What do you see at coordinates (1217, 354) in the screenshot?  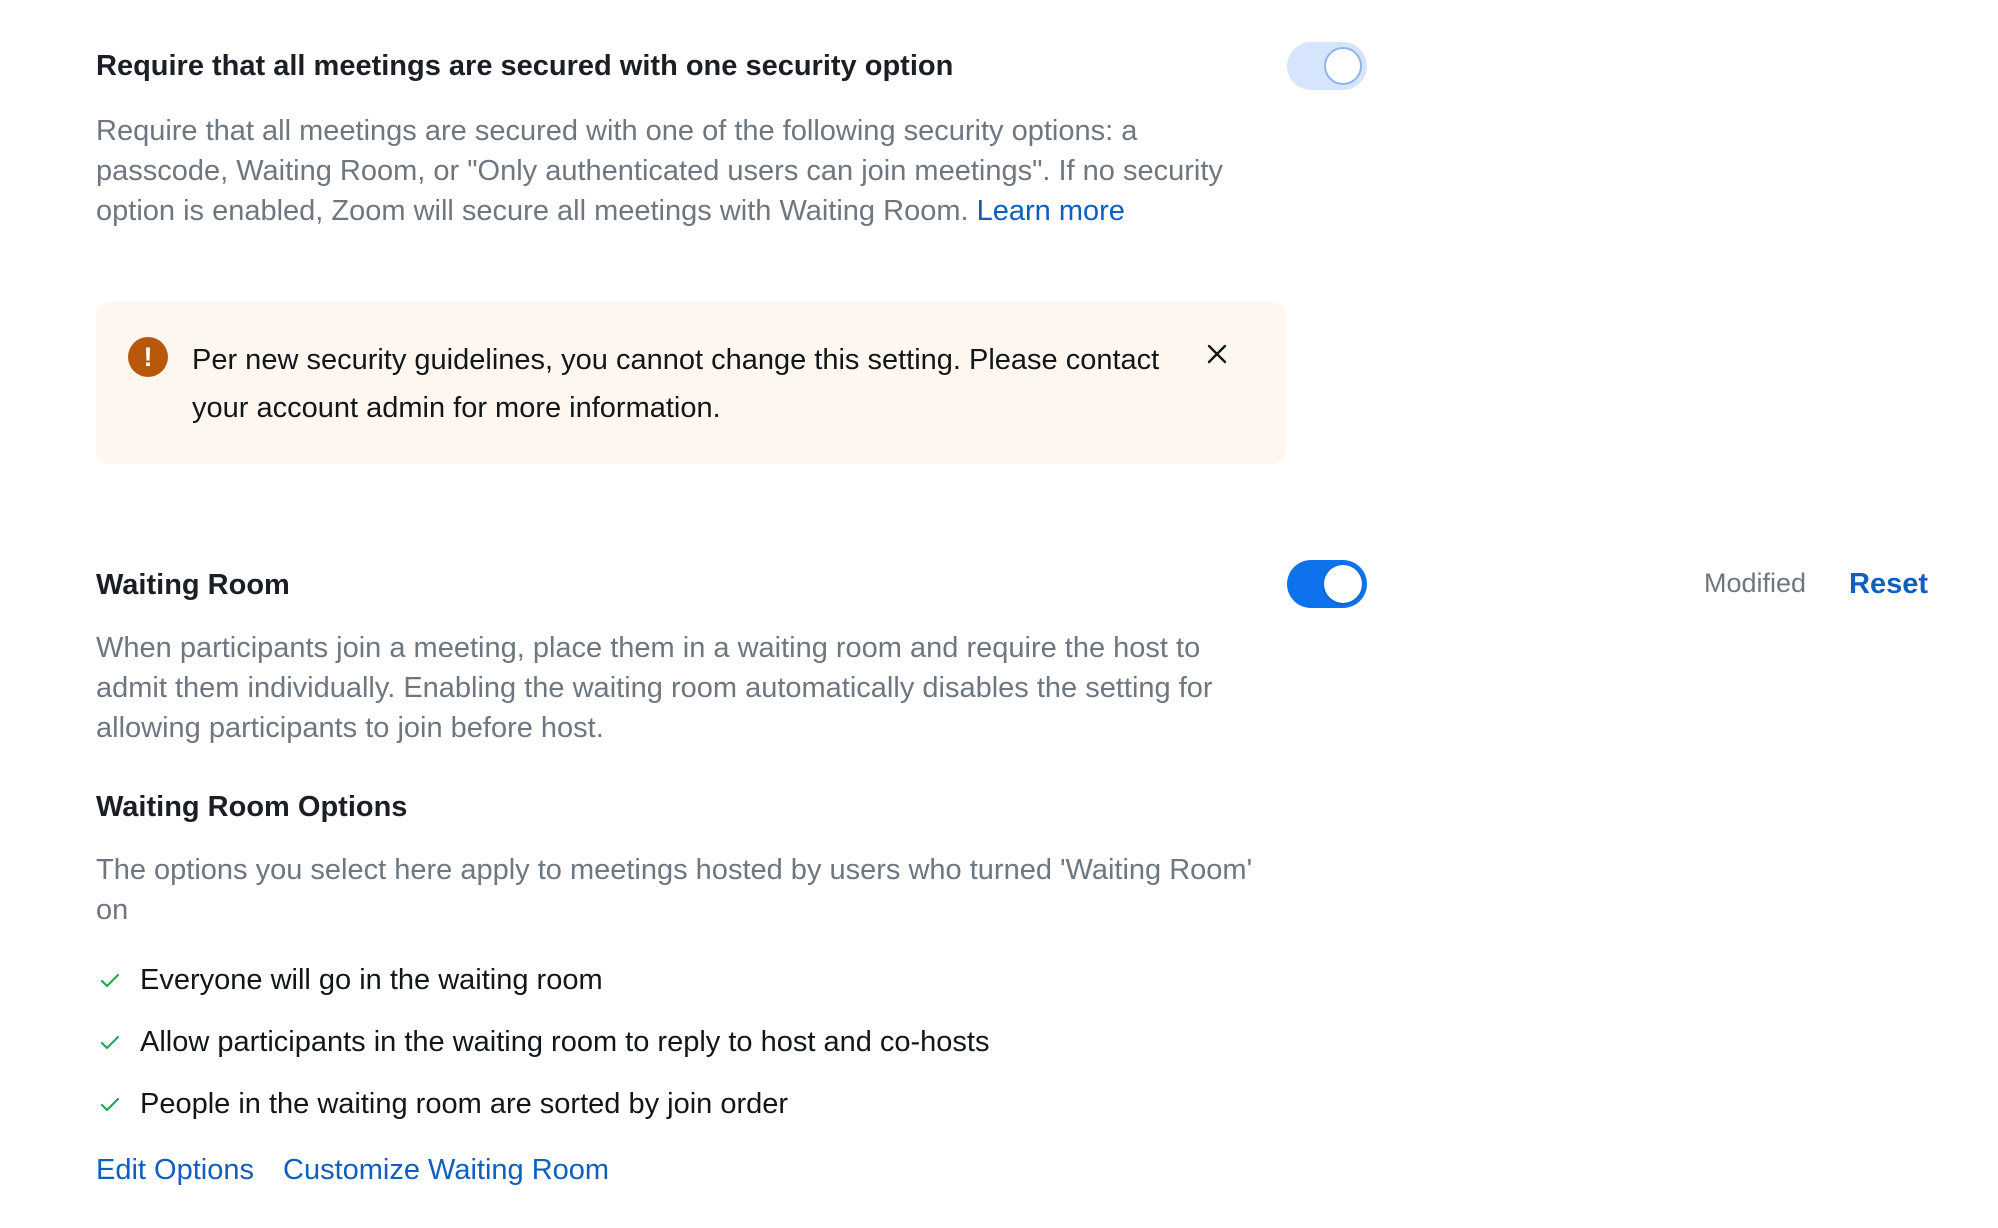 I see `close-icon` at bounding box center [1217, 354].